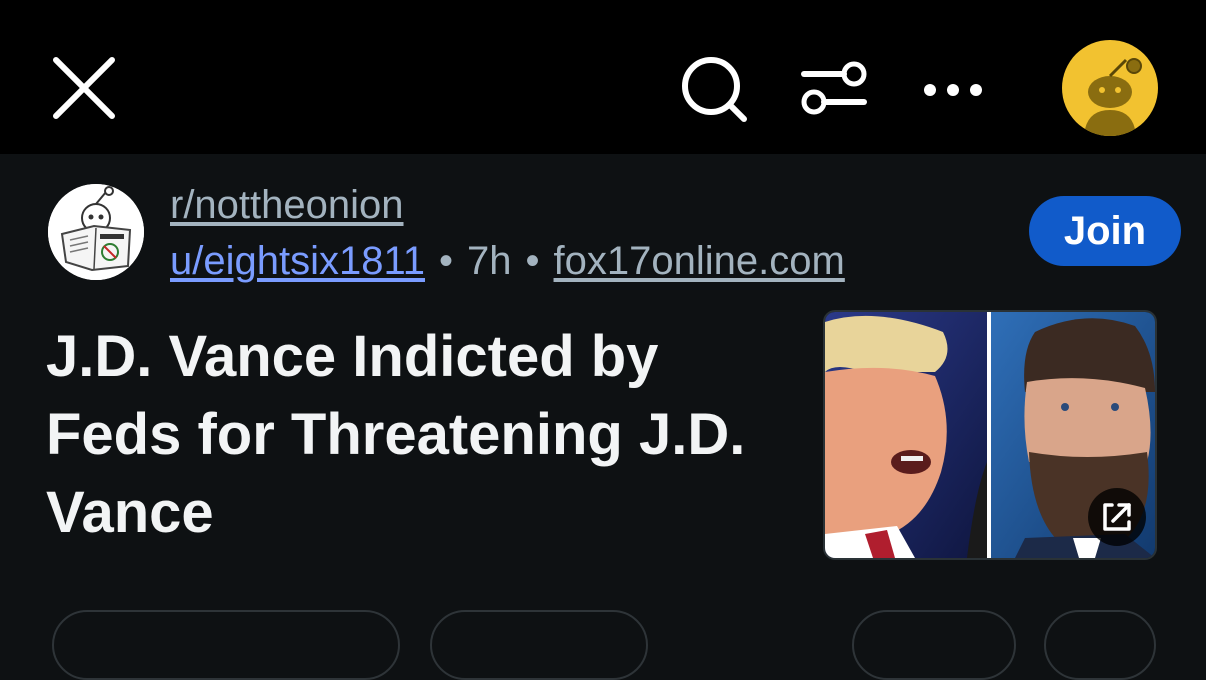 The height and width of the screenshot is (680, 1206). What do you see at coordinates (1117, 517) in the screenshot?
I see `external-link-icon` at bounding box center [1117, 517].